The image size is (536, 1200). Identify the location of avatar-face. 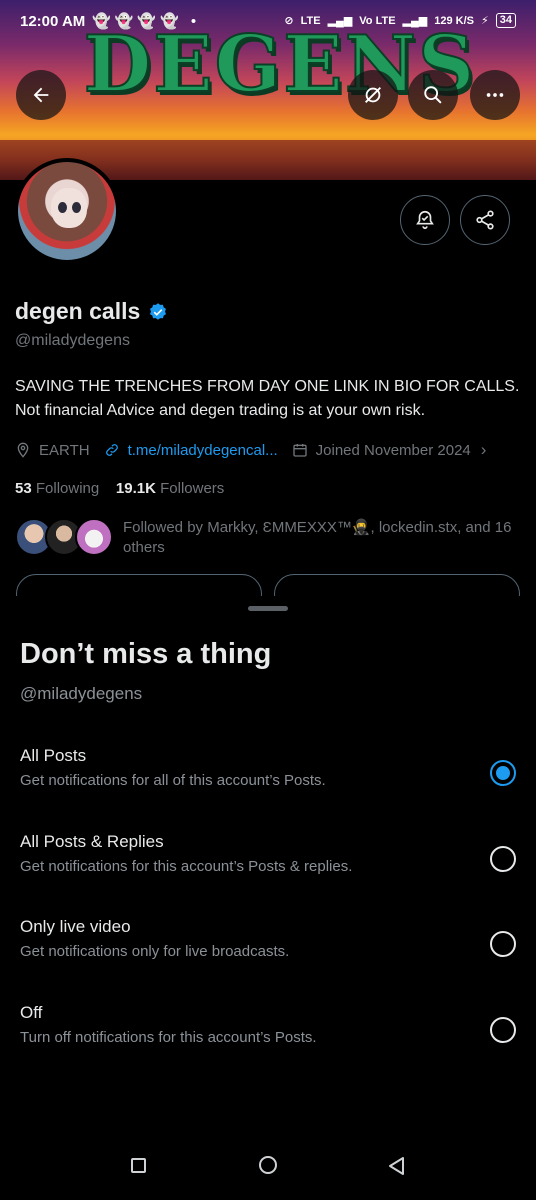
(69, 208).